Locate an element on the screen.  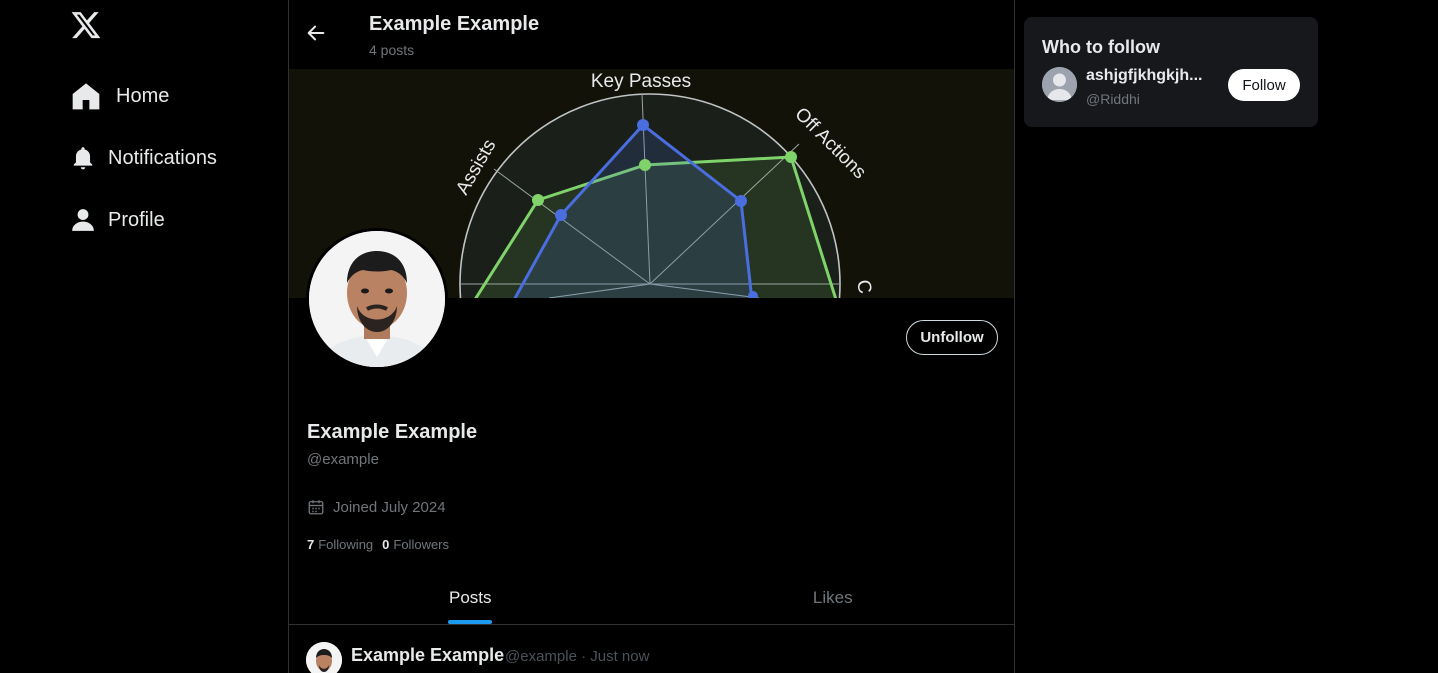
suggested-user-avatar is located at coordinates (1059, 84).